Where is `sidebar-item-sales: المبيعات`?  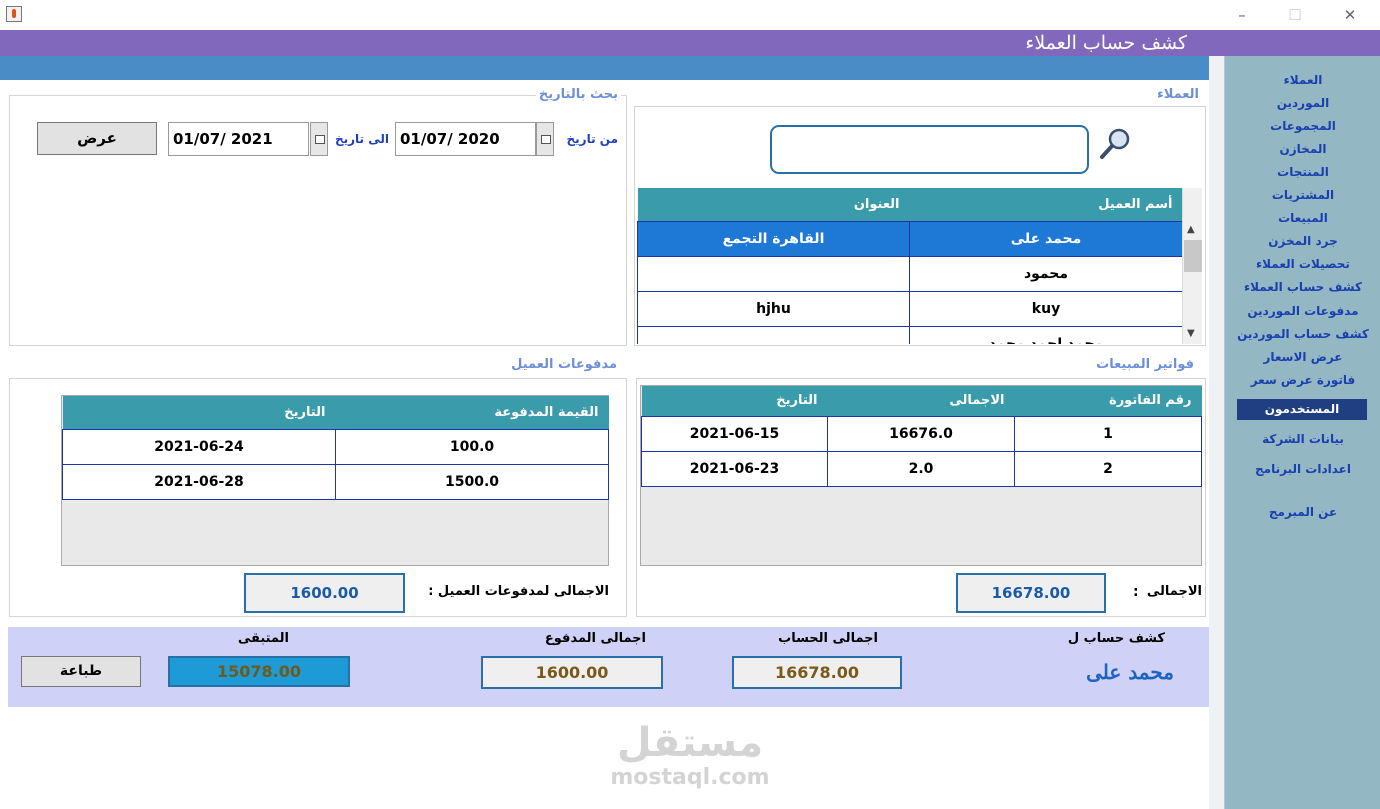
sidebar-item-sales: المبيعات is located at coordinates (1302, 218).